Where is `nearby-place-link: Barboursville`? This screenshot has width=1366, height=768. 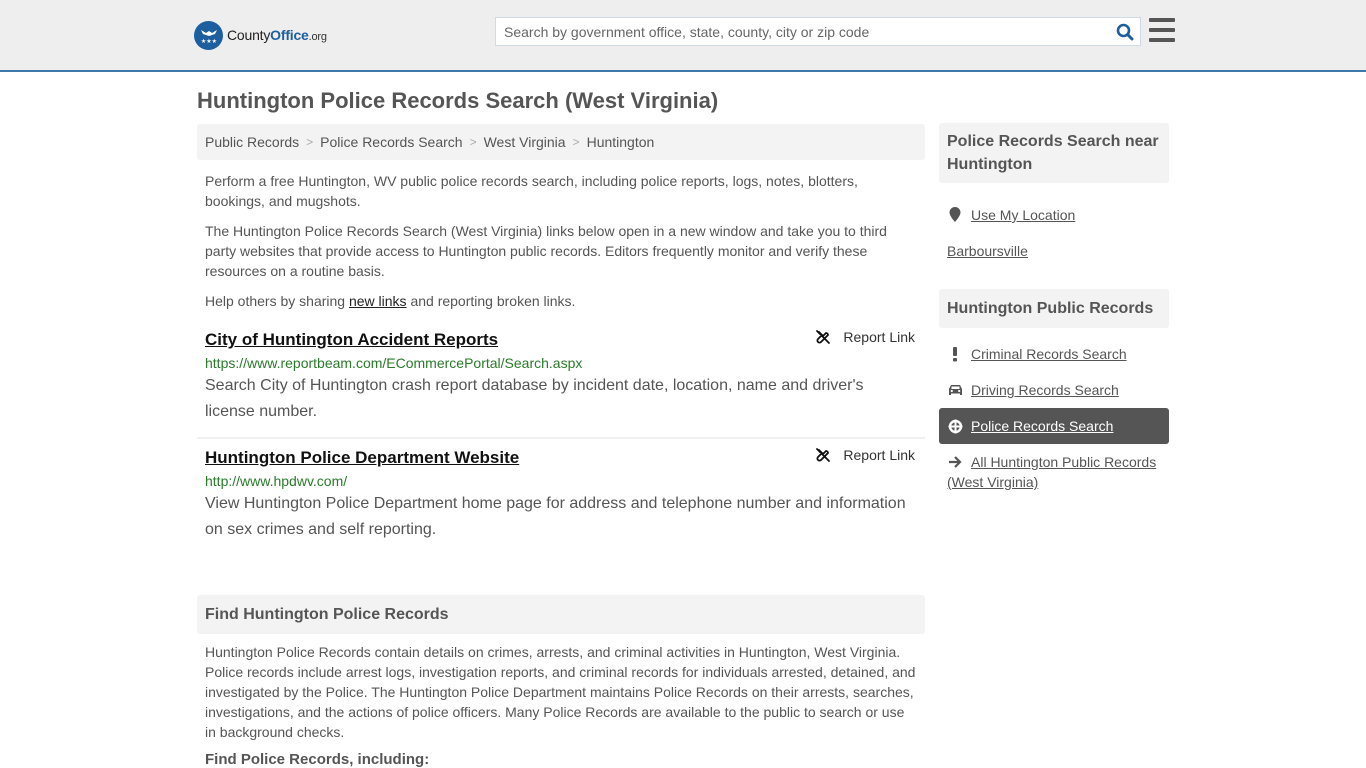 nearby-place-link: Barboursville is located at coordinates (987, 251).